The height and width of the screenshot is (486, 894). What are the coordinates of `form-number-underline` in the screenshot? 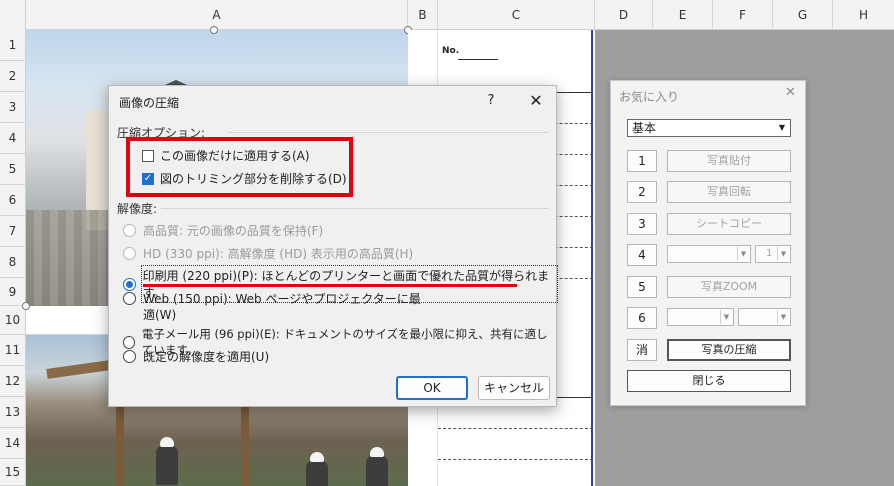 It's located at (478, 59).